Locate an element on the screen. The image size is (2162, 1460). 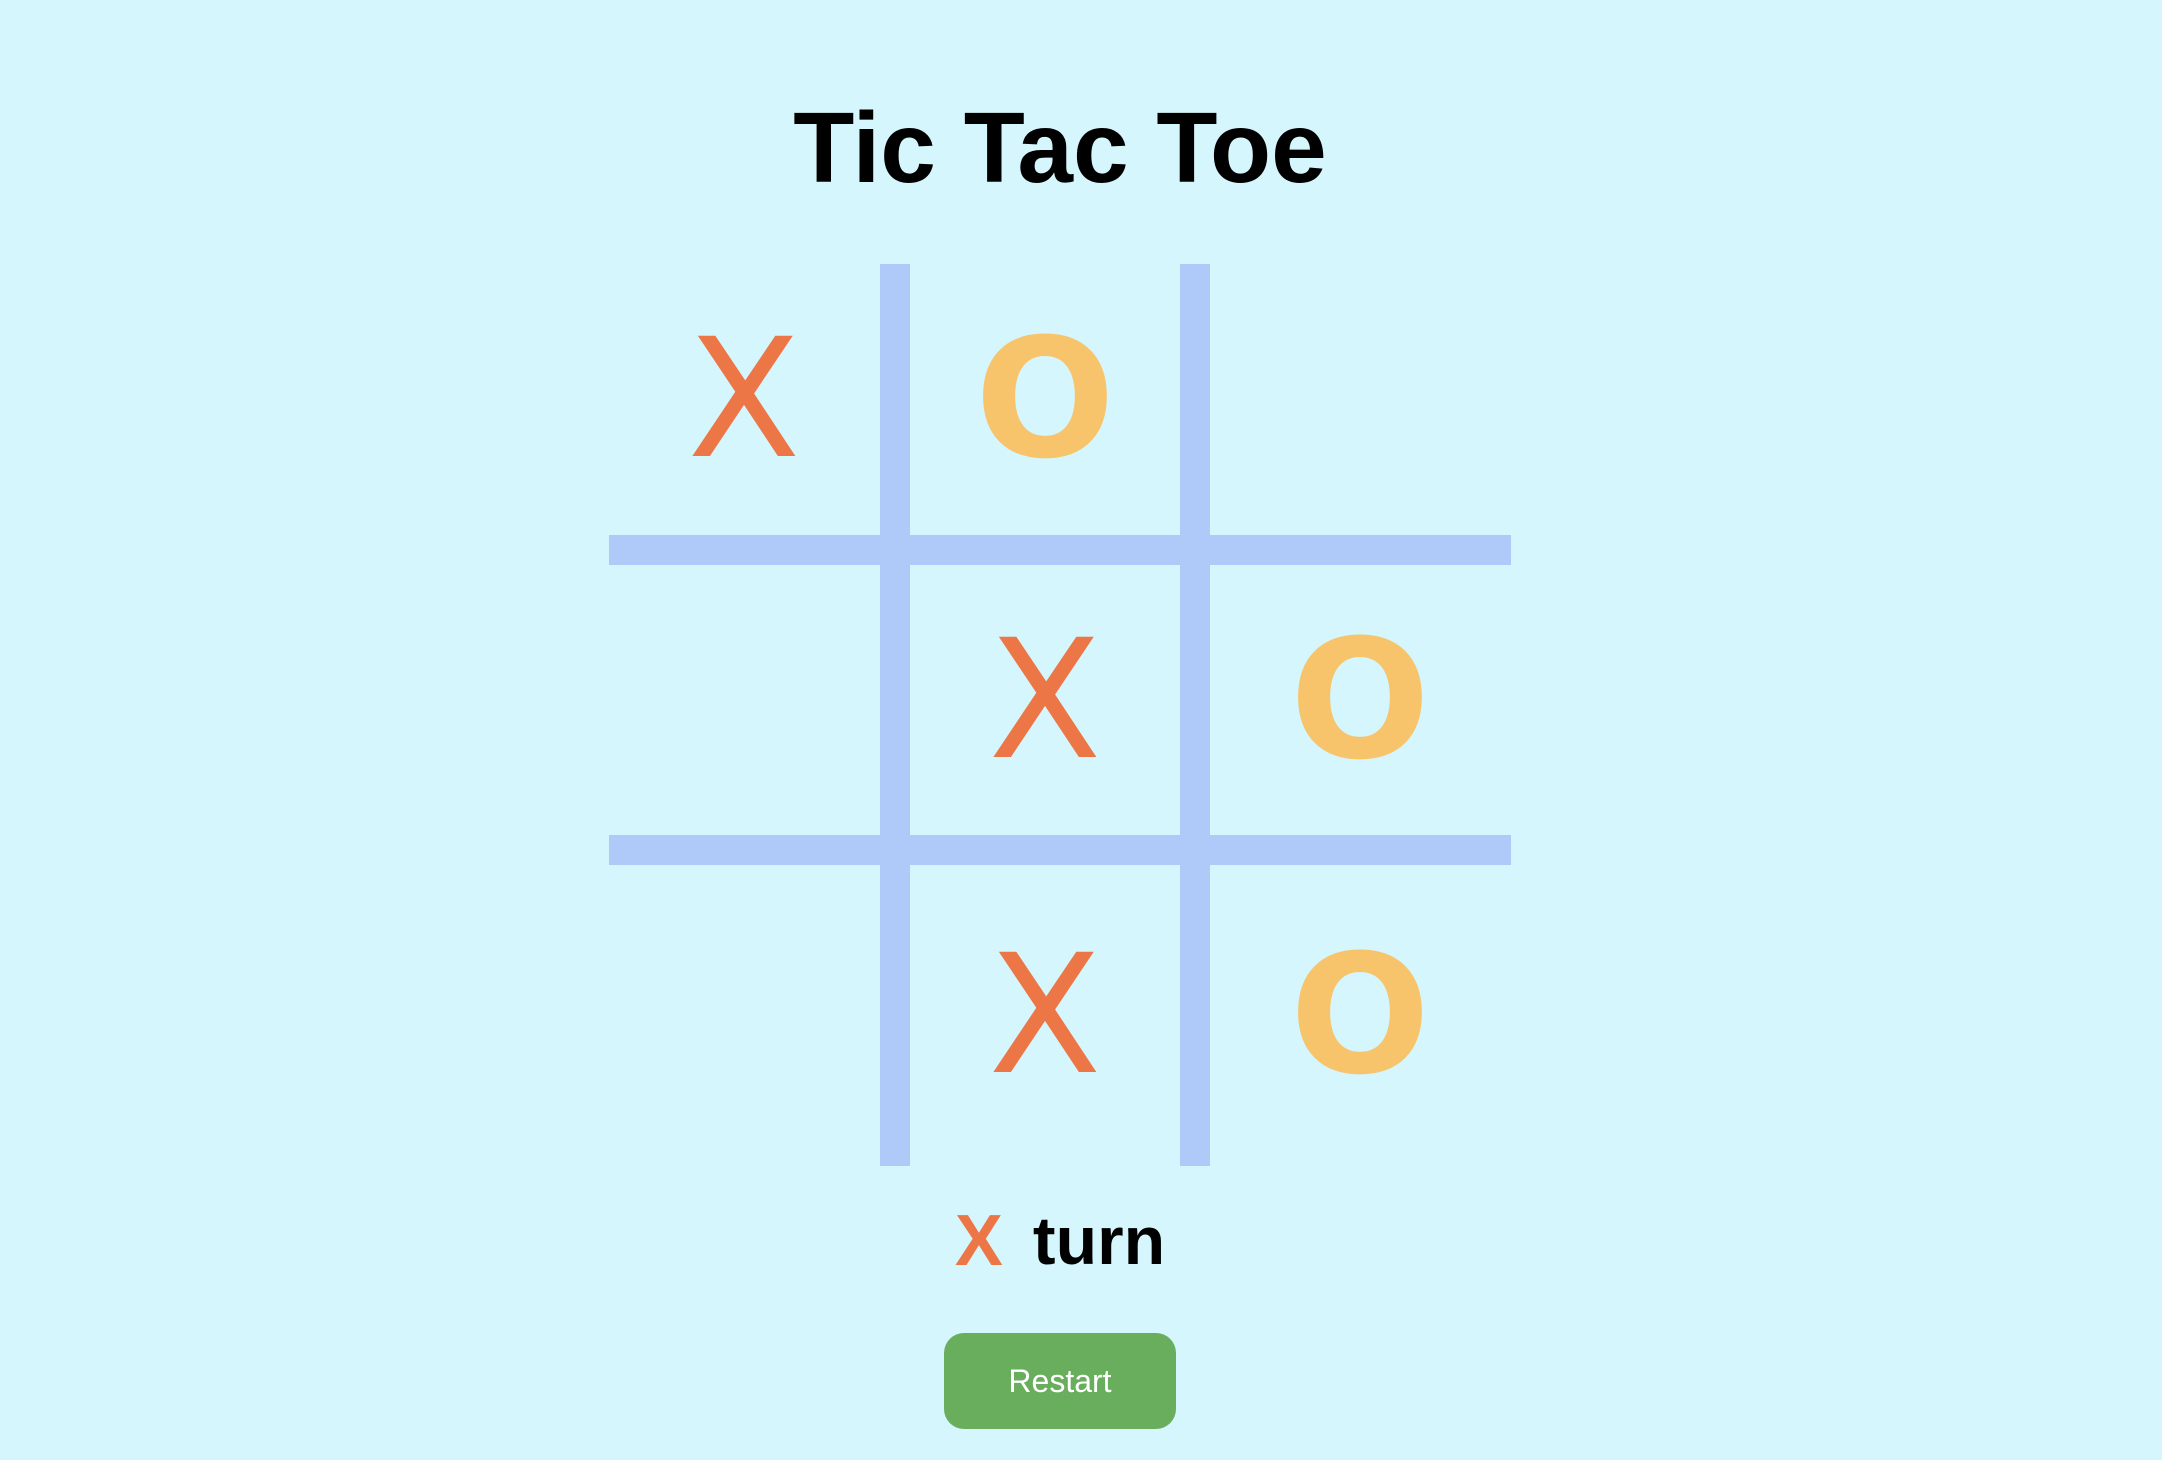
board-cell-9: O is located at coordinates (1360, 1015).